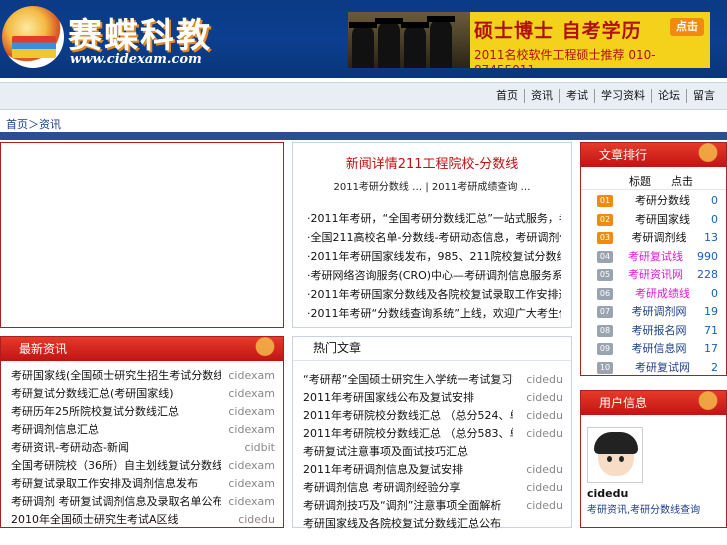  Describe the element at coordinates (664, 238) in the screenshot. I see `rank-title: 考研调剂线` at that location.